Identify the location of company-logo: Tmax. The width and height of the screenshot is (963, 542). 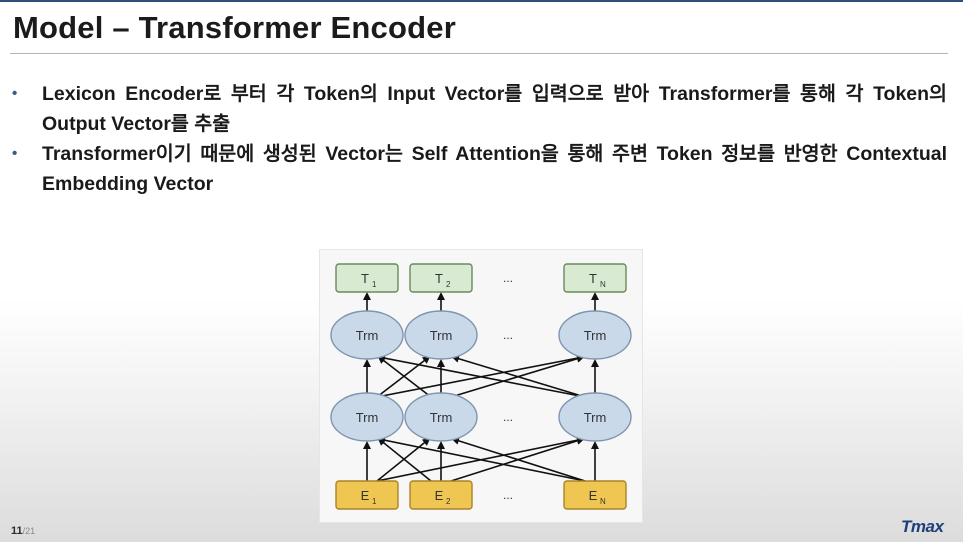
(922, 527).